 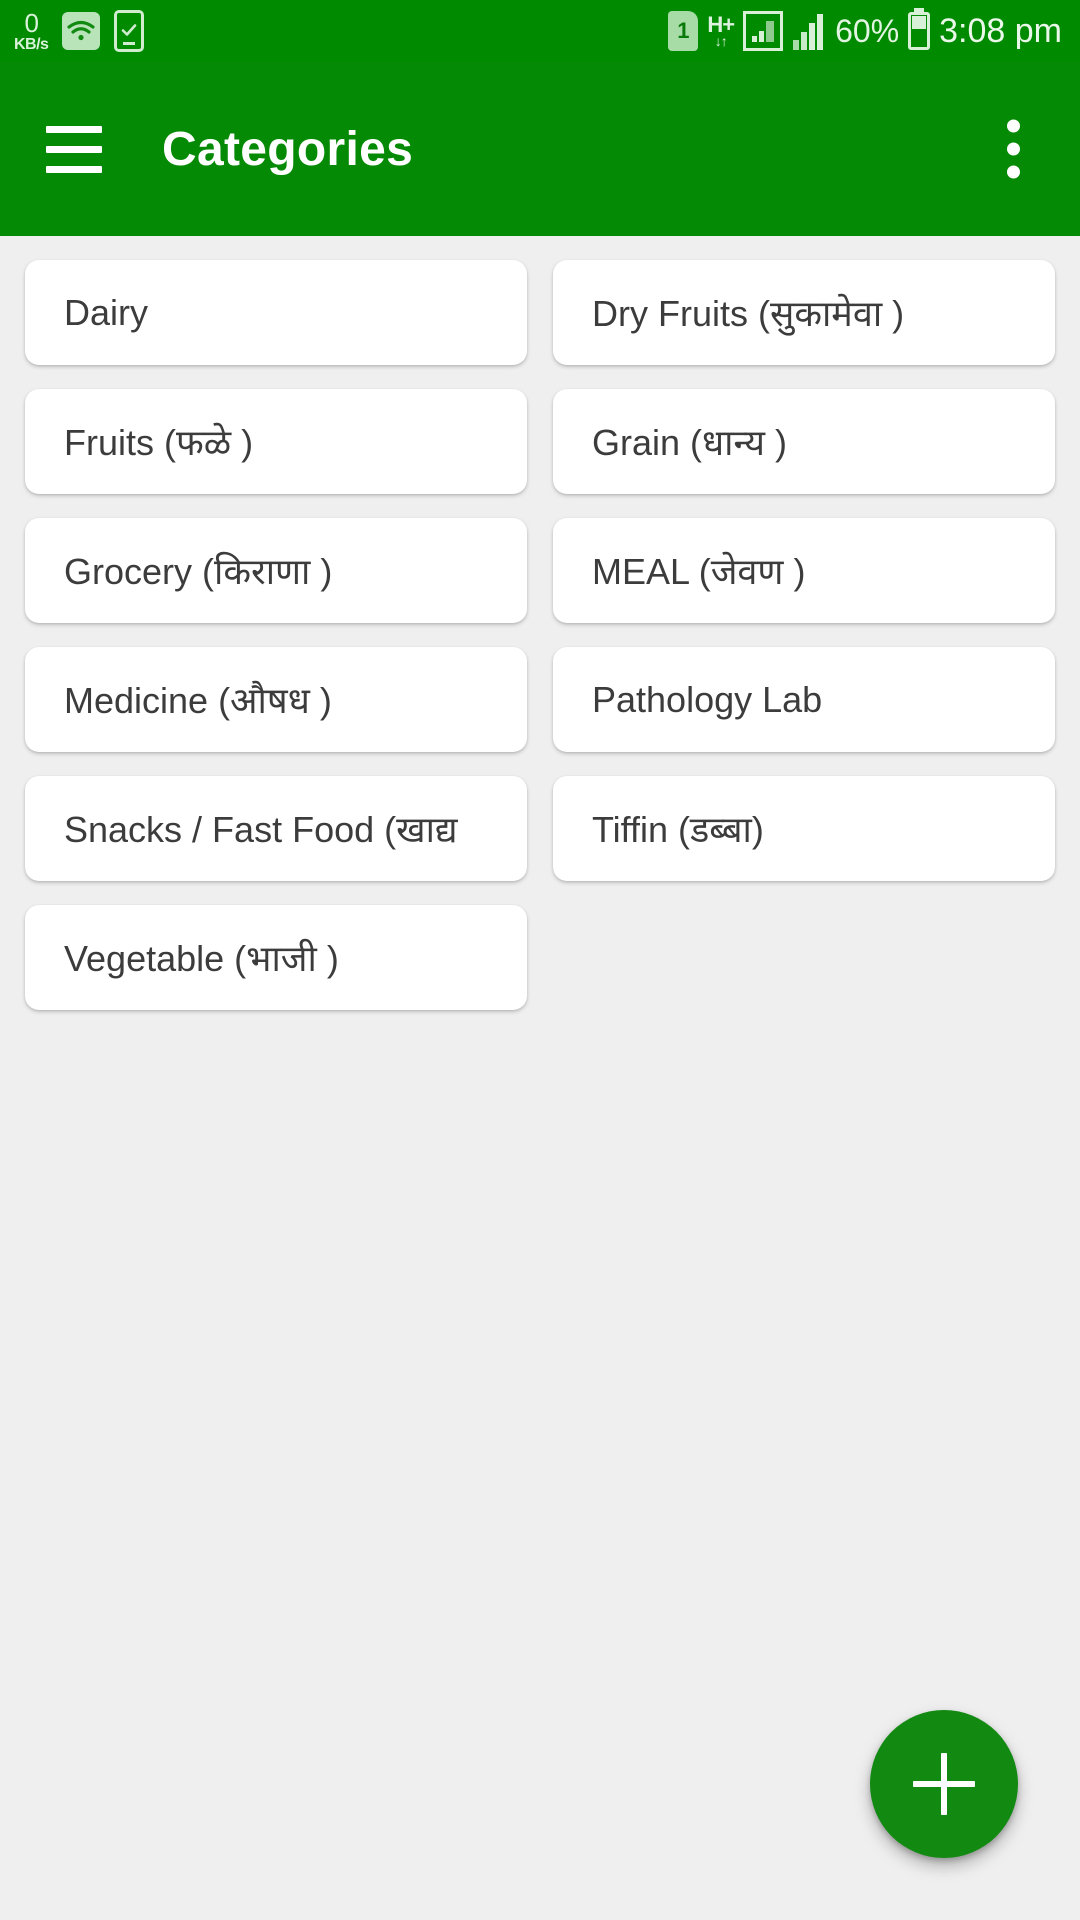 I want to click on add-category-fab, so click(x=944, y=1784).